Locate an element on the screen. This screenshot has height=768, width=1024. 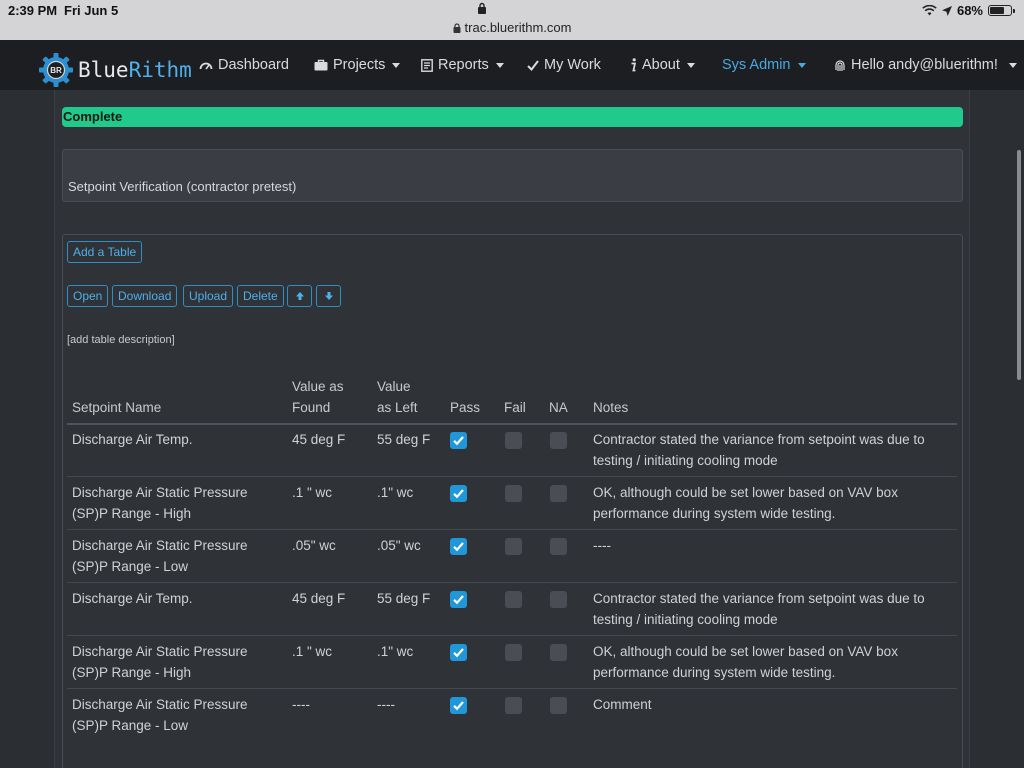
battery-percent: 68% is located at coordinates (969, 10).